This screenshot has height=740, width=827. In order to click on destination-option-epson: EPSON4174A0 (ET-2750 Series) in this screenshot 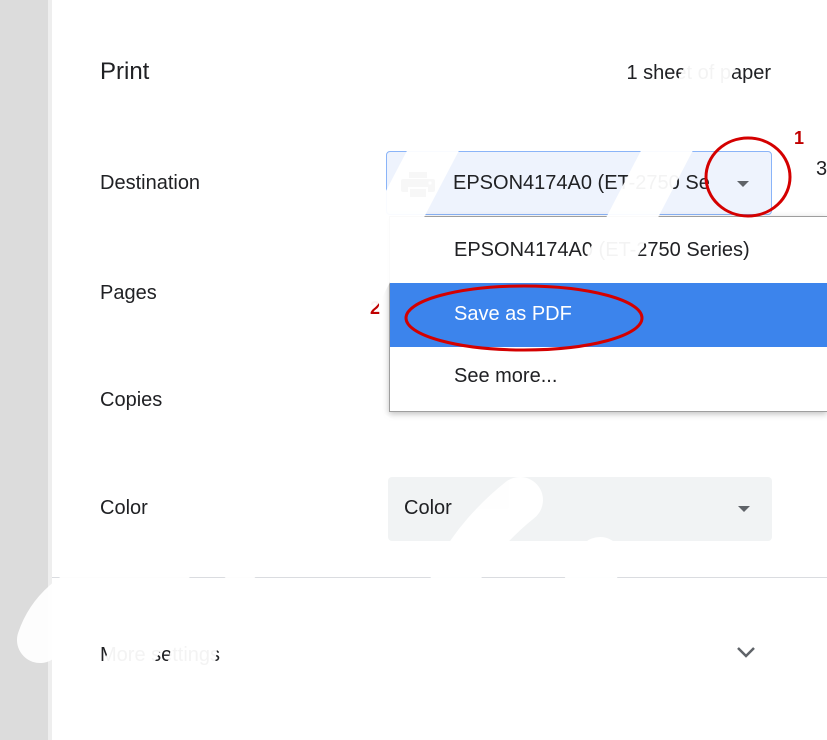, I will do `click(608, 250)`.